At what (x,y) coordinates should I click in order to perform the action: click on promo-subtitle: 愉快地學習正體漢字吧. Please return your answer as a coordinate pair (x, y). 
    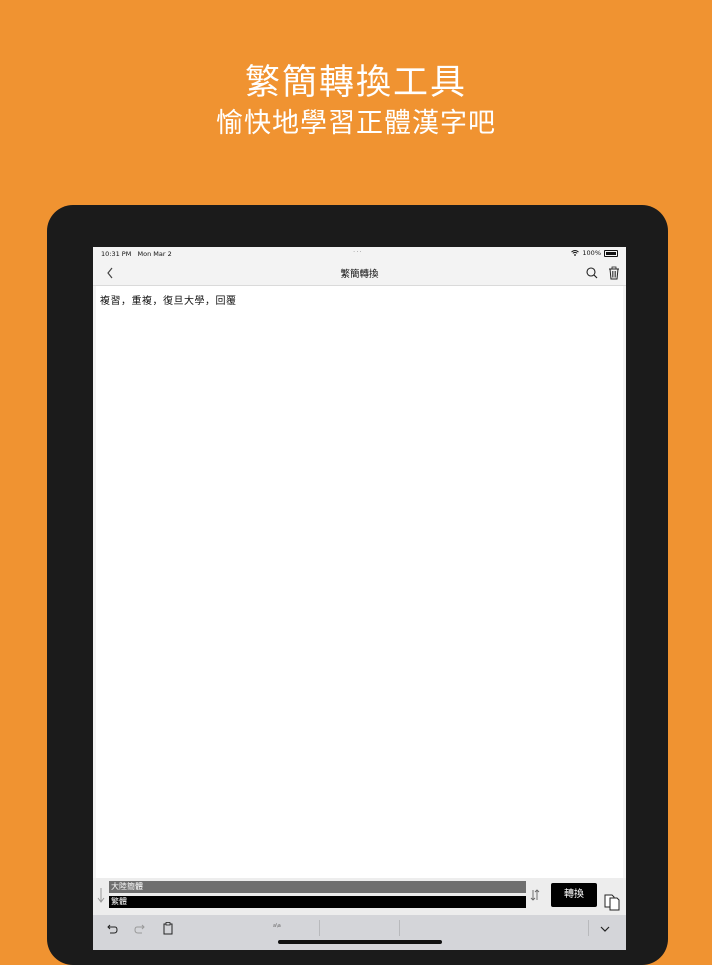
    Looking at the image, I should click on (356, 124).